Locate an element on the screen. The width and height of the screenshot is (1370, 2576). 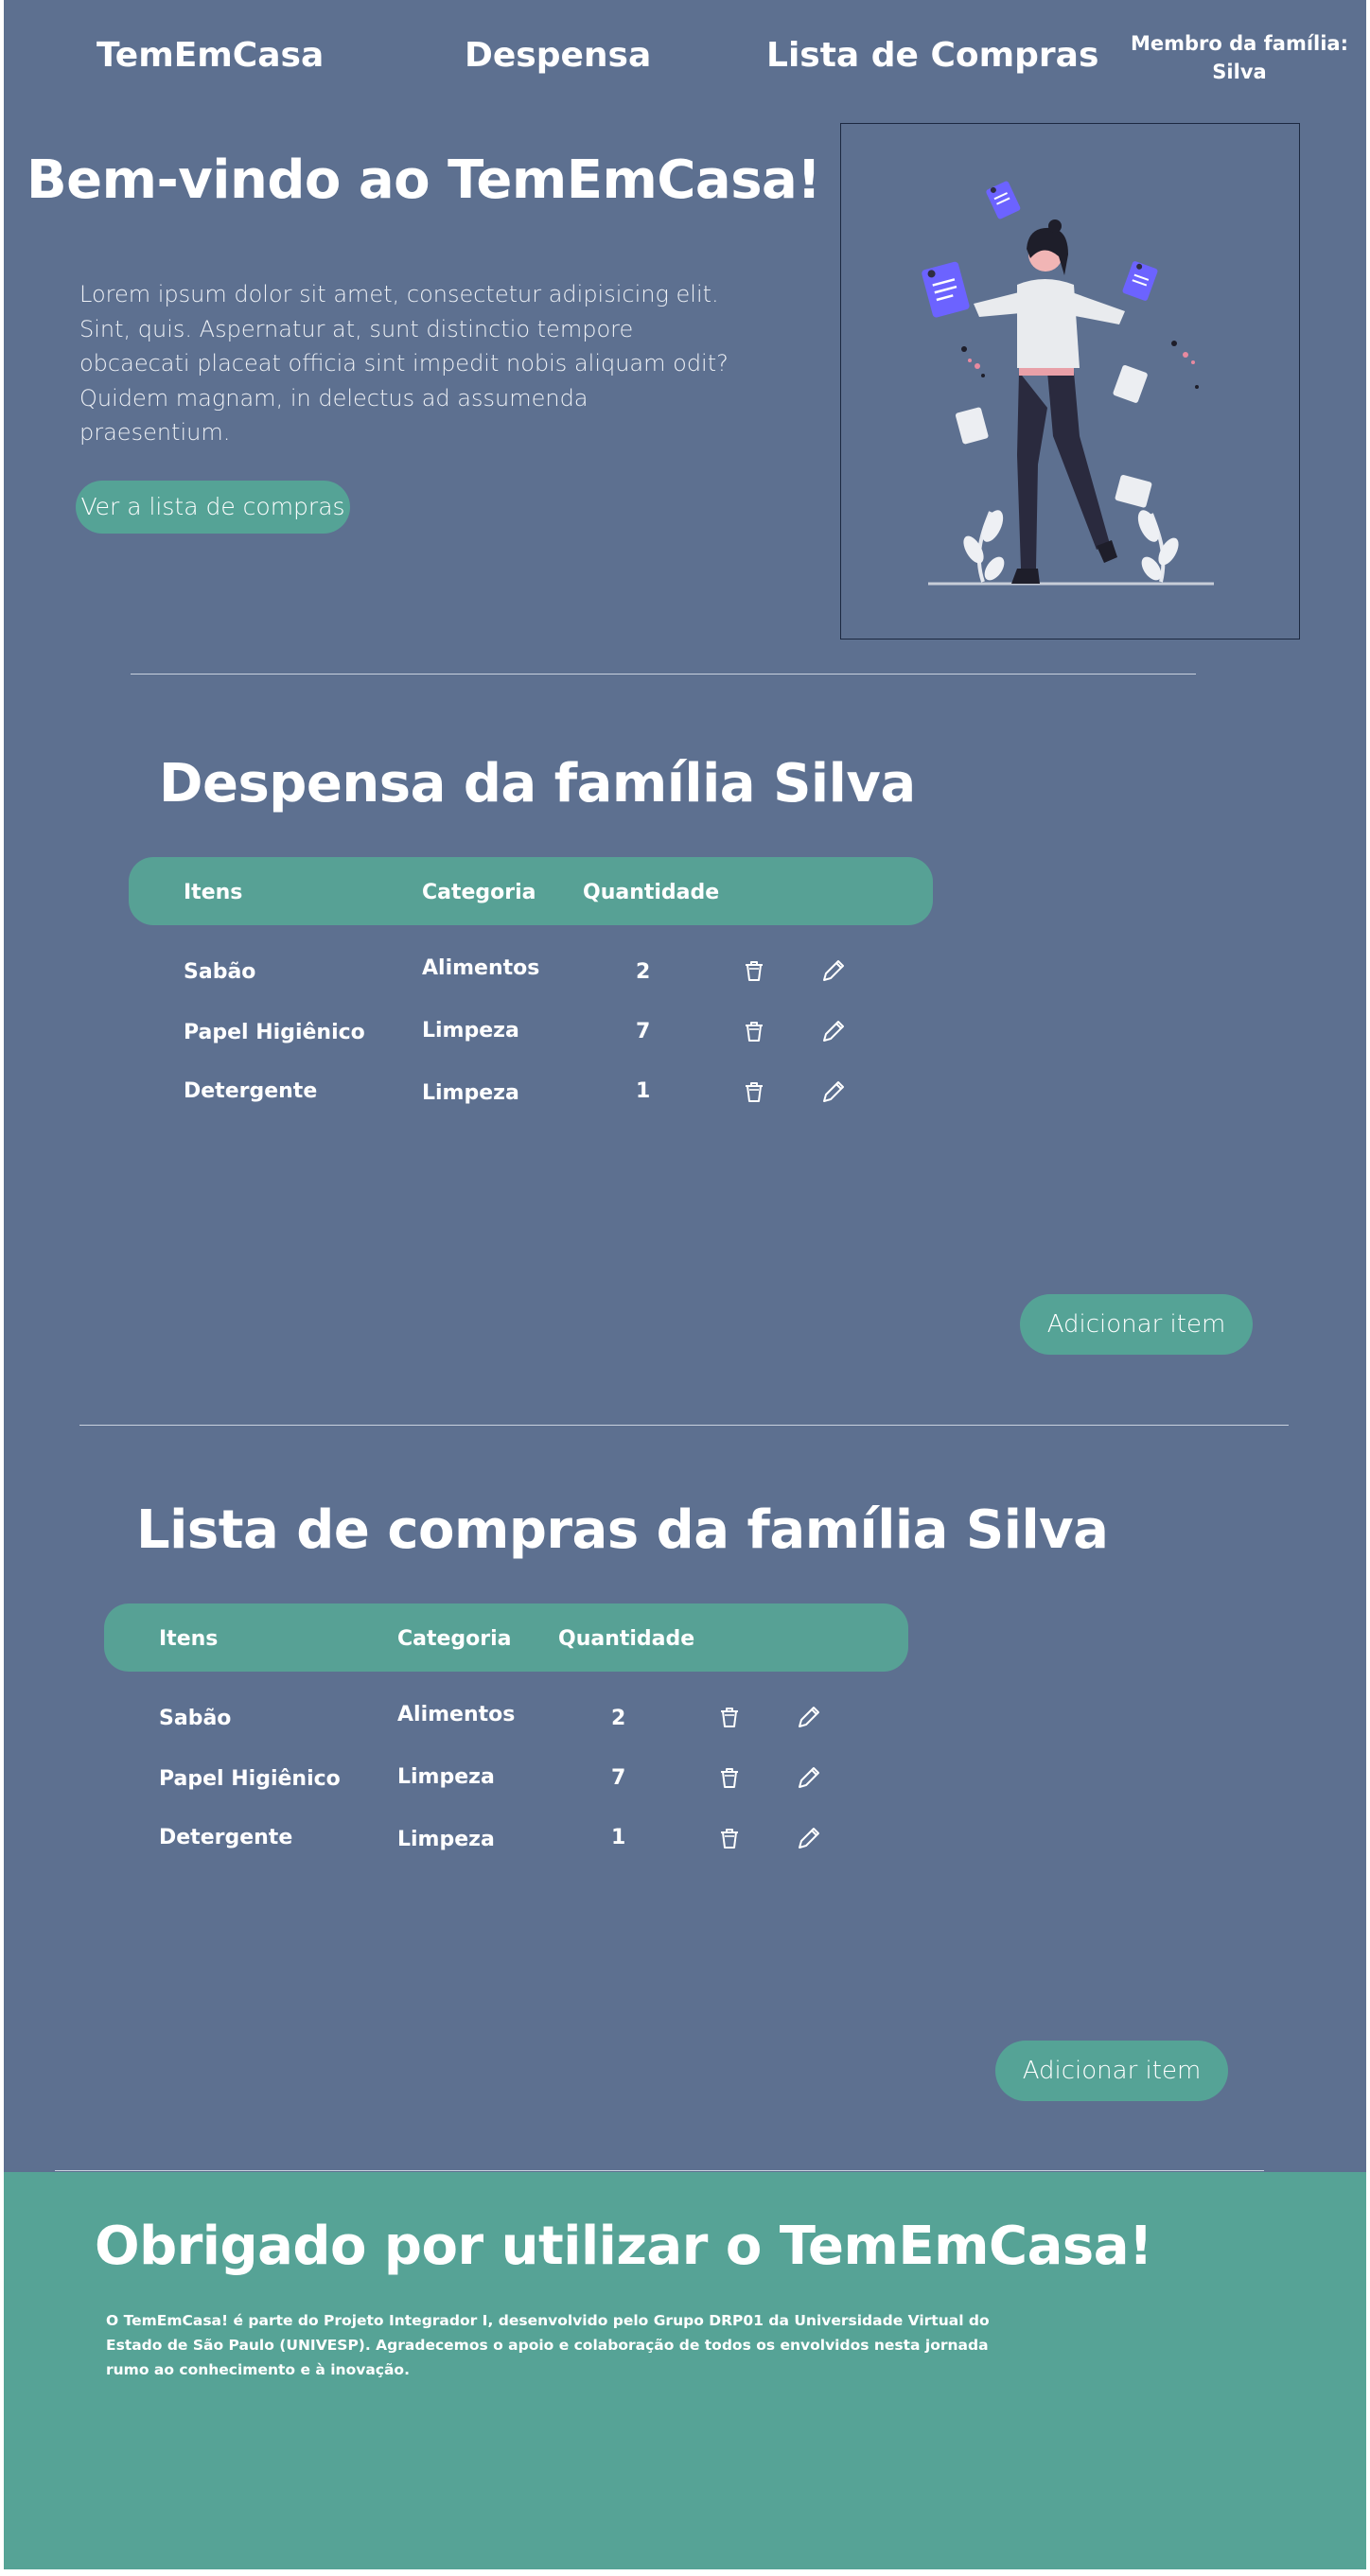
shopping-list-title: Lista de compras da família Silva is located at coordinates (622, 1530).